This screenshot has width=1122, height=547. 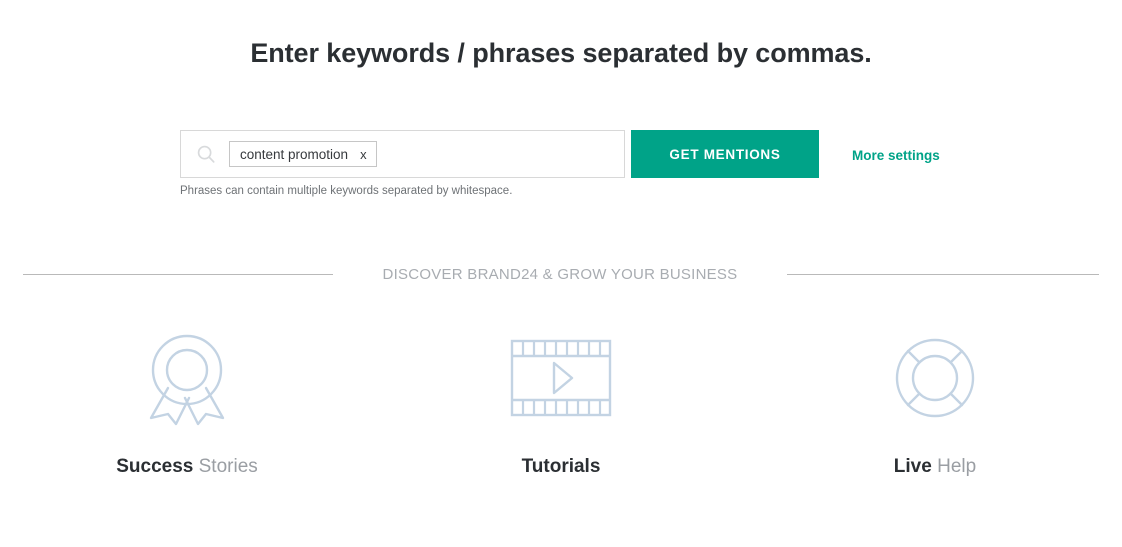 I want to click on feature-tutorials: Tutorials, so click(x=561, y=404).